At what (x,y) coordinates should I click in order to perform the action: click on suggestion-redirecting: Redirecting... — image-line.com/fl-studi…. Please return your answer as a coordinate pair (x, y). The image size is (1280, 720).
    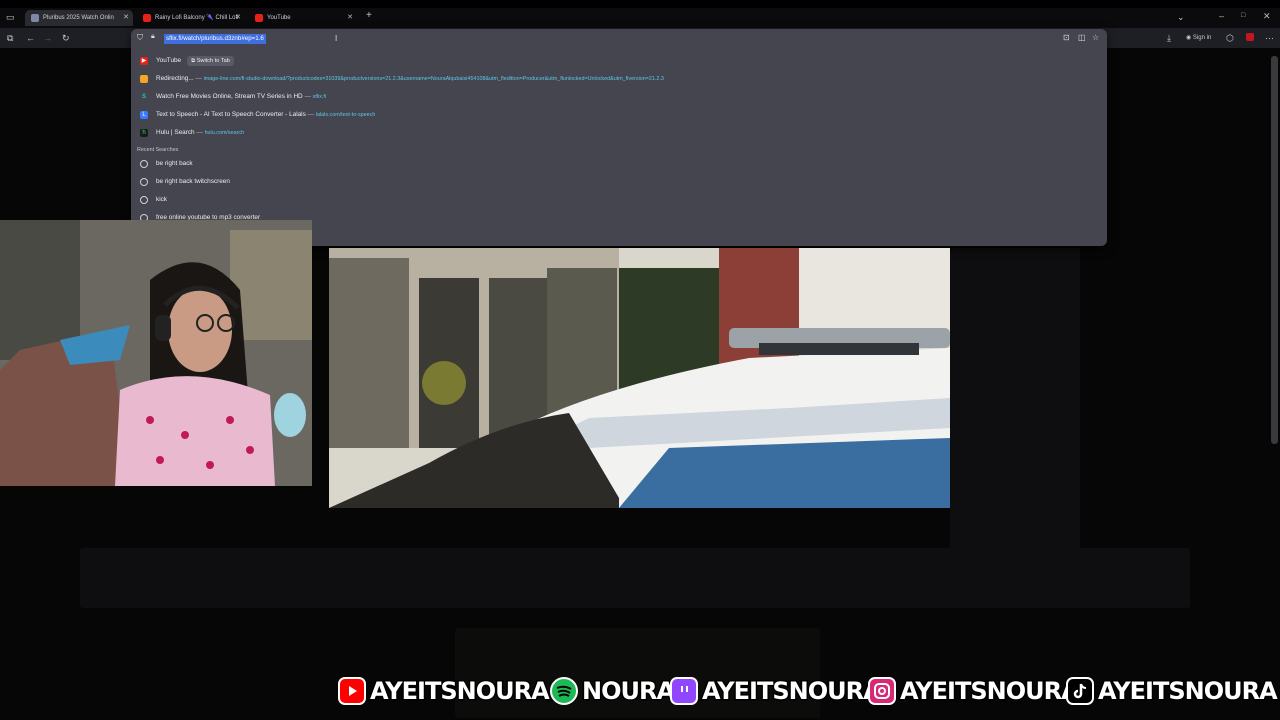
    Looking at the image, I should click on (619, 79).